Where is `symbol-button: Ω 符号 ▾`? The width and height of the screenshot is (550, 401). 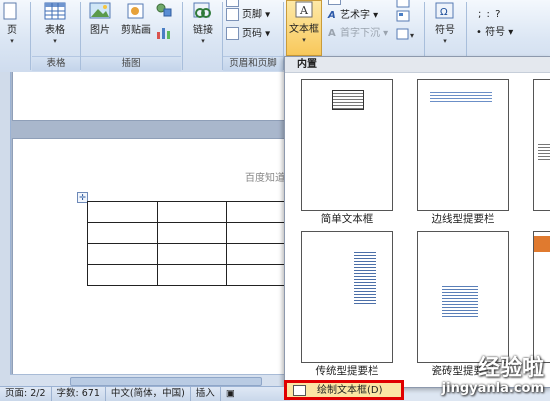 symbol-button: Ω 符号 ▾ is located at coordinates (445, 23).